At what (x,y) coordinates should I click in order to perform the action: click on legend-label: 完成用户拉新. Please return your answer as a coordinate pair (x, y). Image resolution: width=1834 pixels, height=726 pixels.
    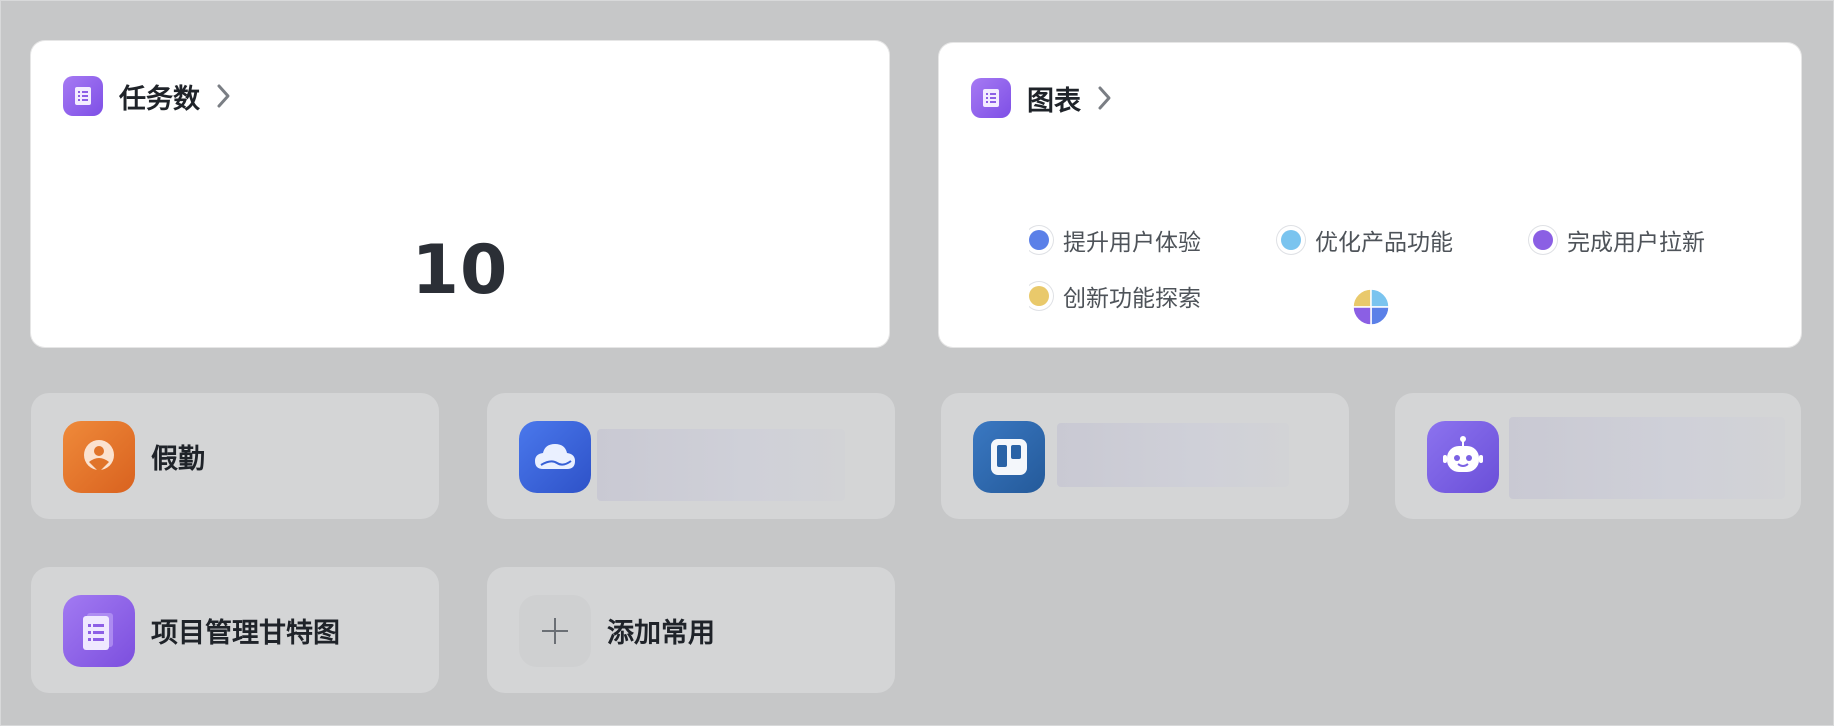
    Looking at the image, I should click on (1636, 243).